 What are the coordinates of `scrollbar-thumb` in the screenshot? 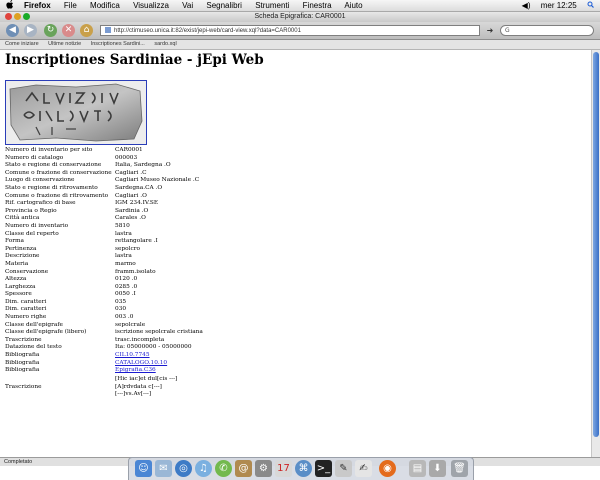 It's located at (596, 244).